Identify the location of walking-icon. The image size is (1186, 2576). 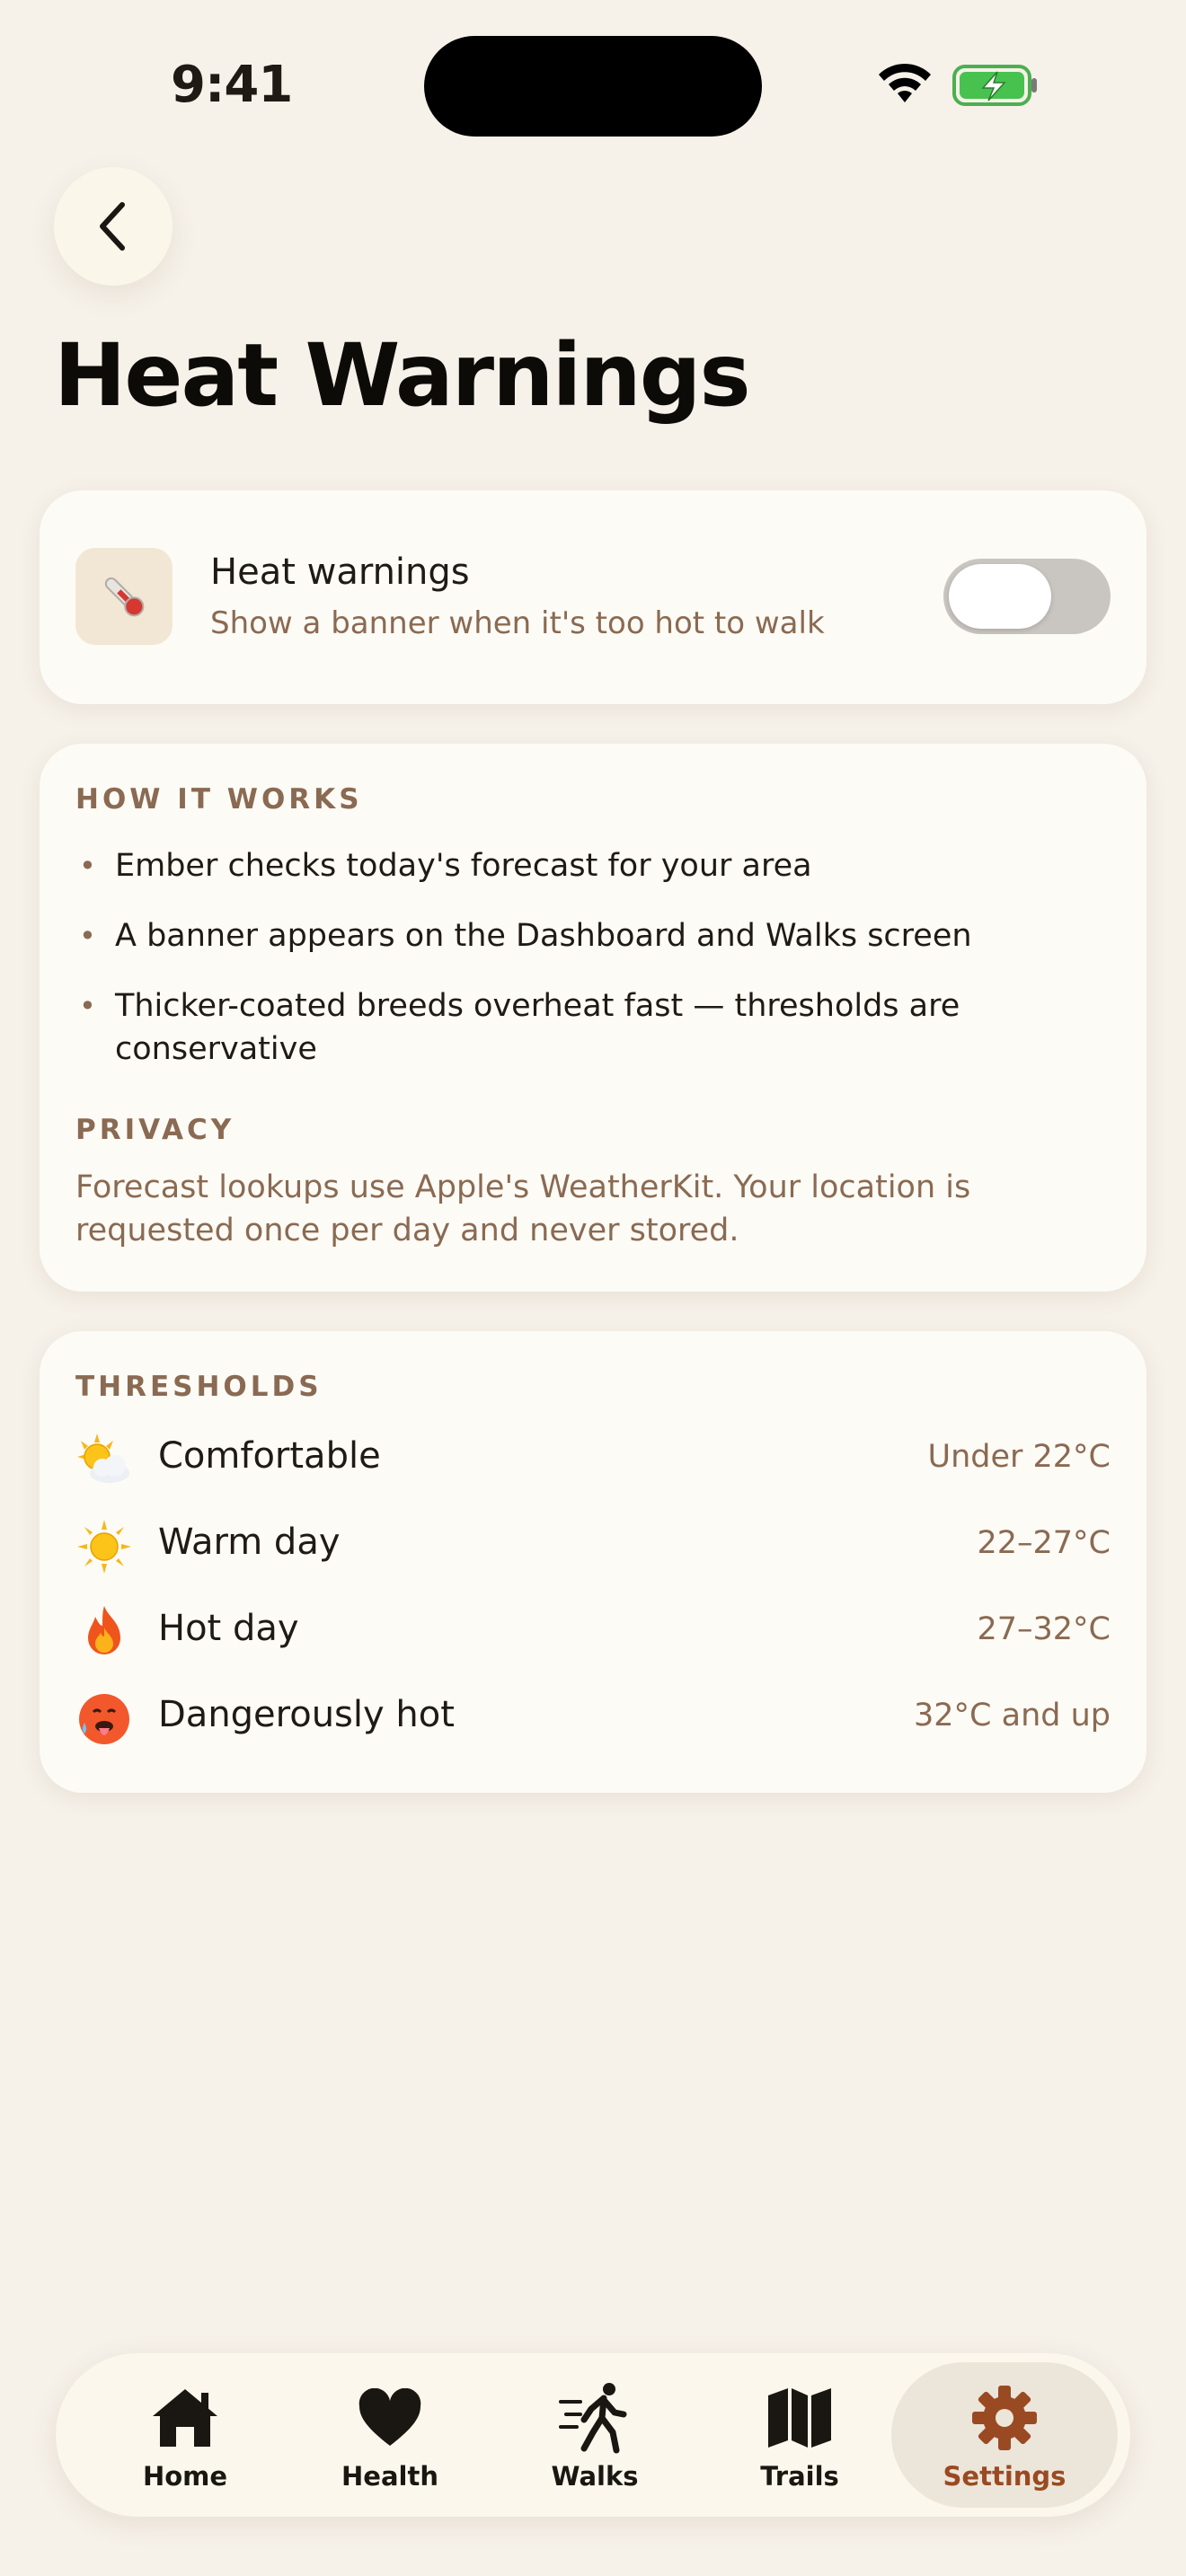
(595, 2418).